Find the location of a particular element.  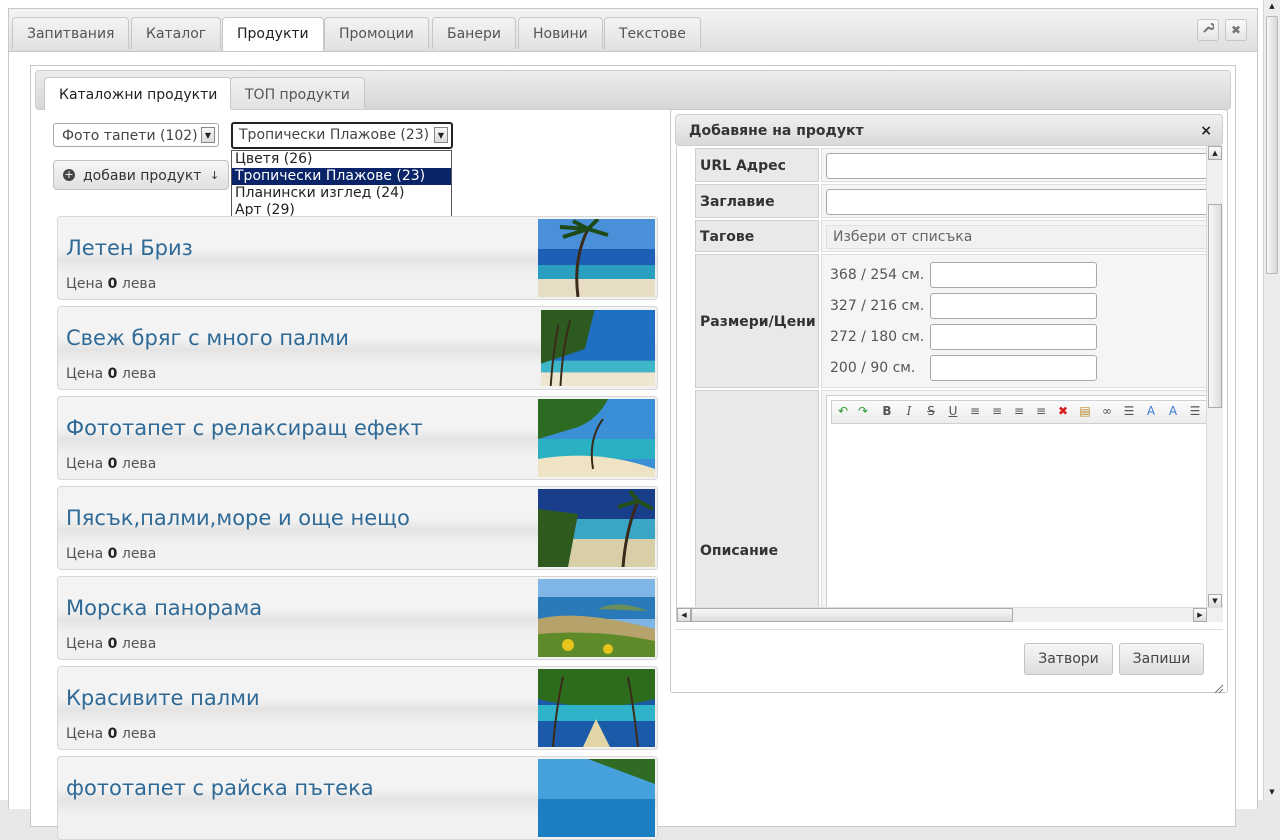

align-justify-icon: ≡ is located at coordinates (1041, 411).